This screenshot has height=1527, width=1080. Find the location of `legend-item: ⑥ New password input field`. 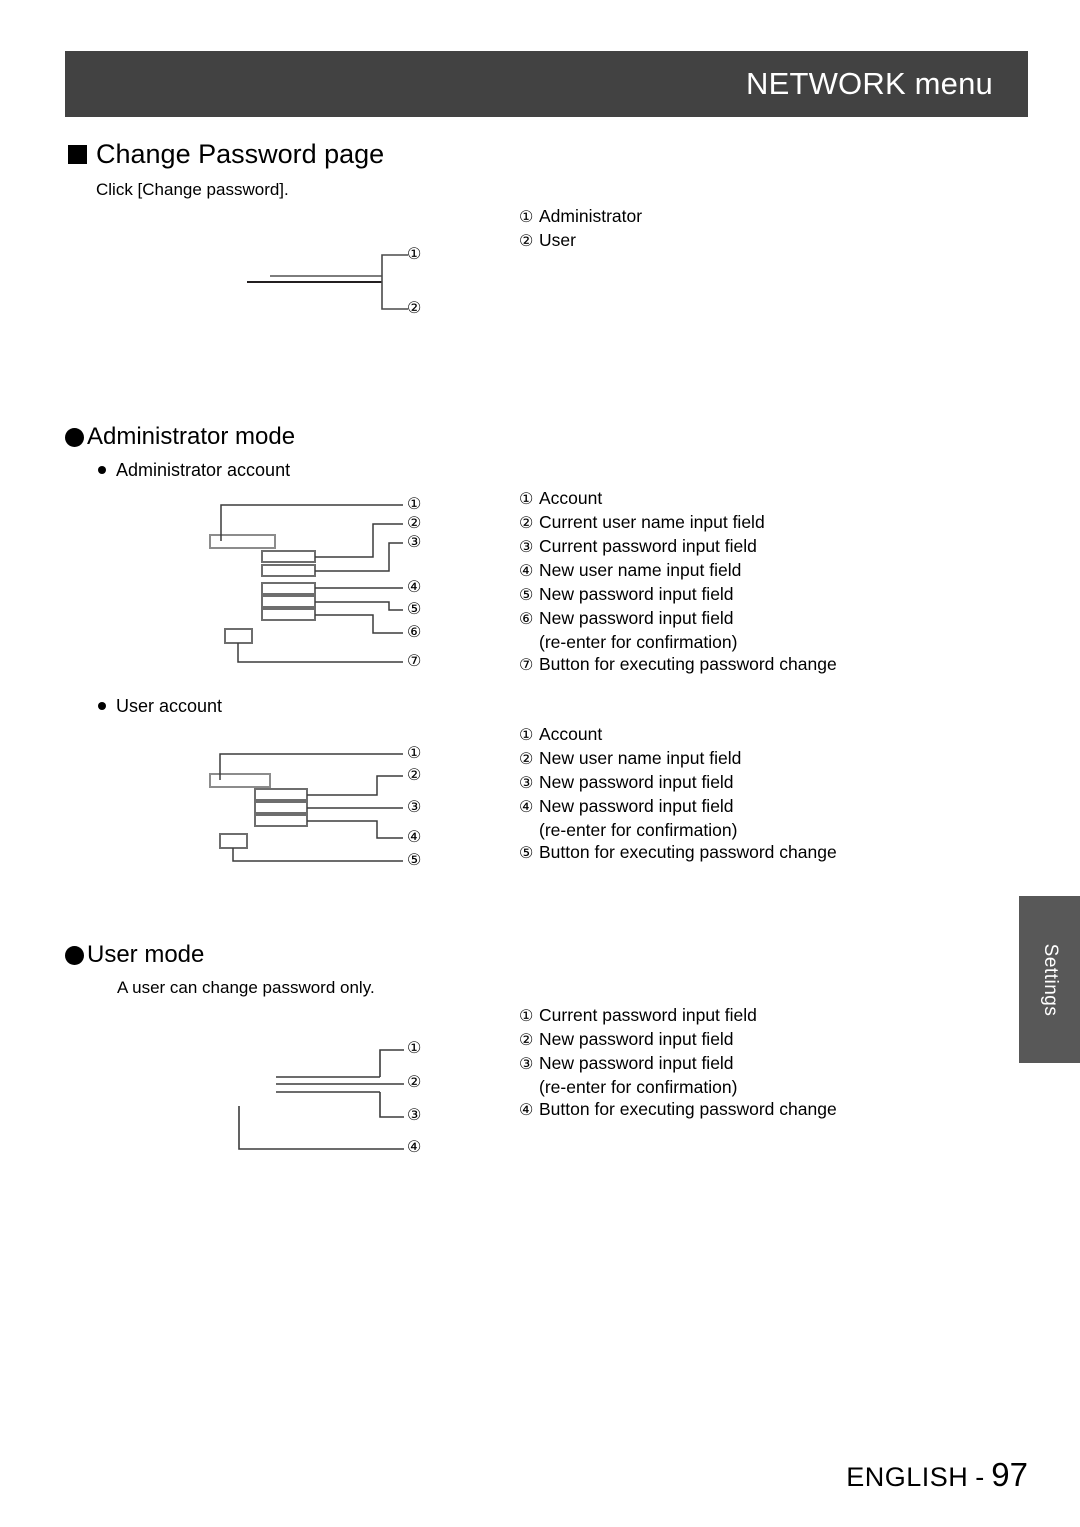

legend-item: ⑥ New password input field is located at coordinates (678, 619).